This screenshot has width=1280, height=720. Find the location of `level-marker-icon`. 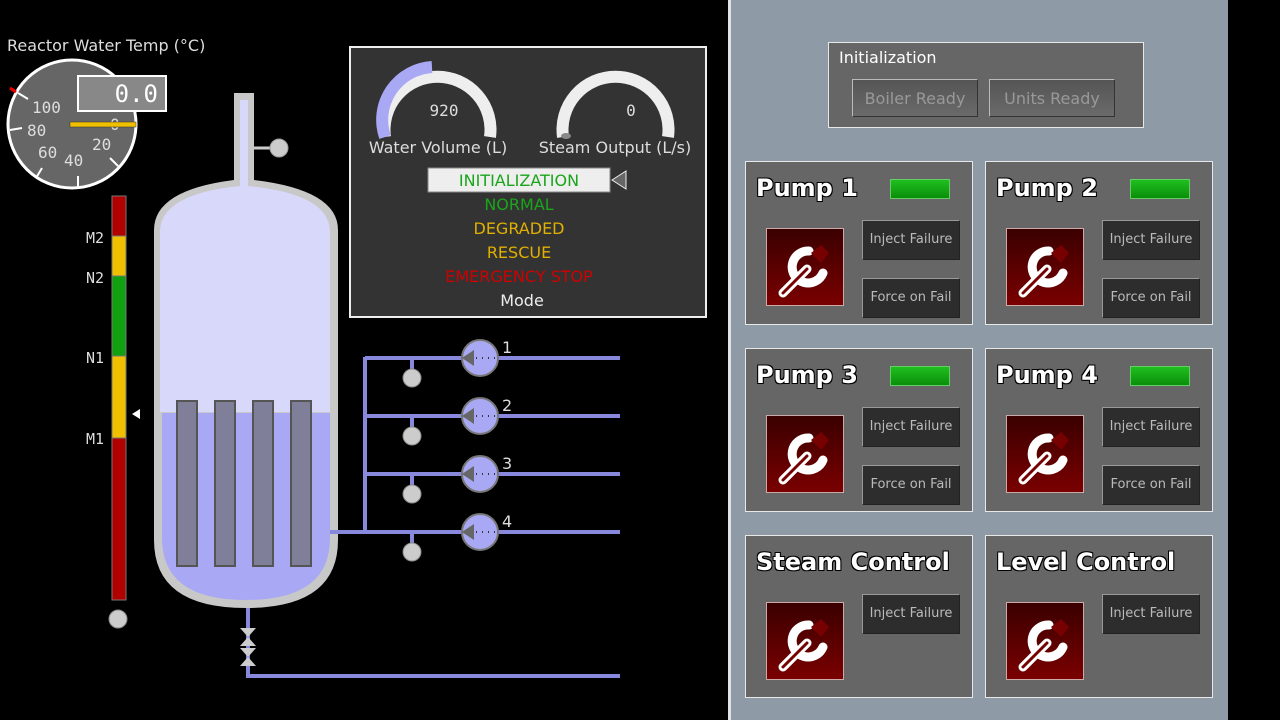

level-marker-icon is located at coordinates (136, 414).